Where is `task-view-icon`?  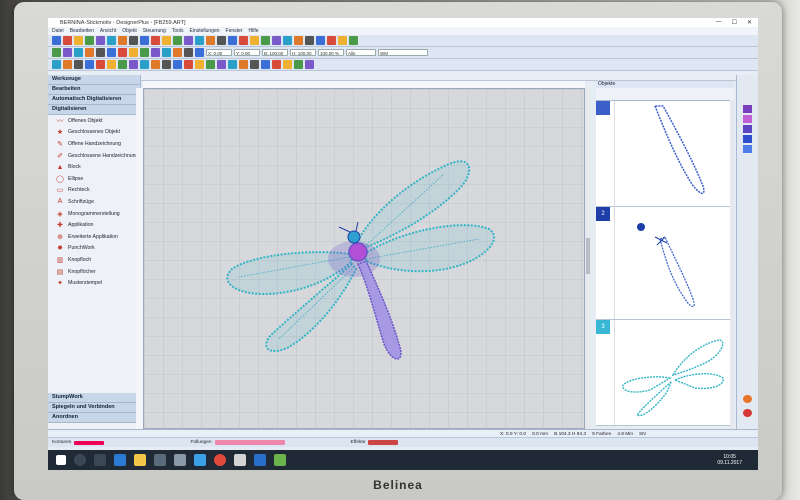
task-view-icon is located at coordinates (100, 460).